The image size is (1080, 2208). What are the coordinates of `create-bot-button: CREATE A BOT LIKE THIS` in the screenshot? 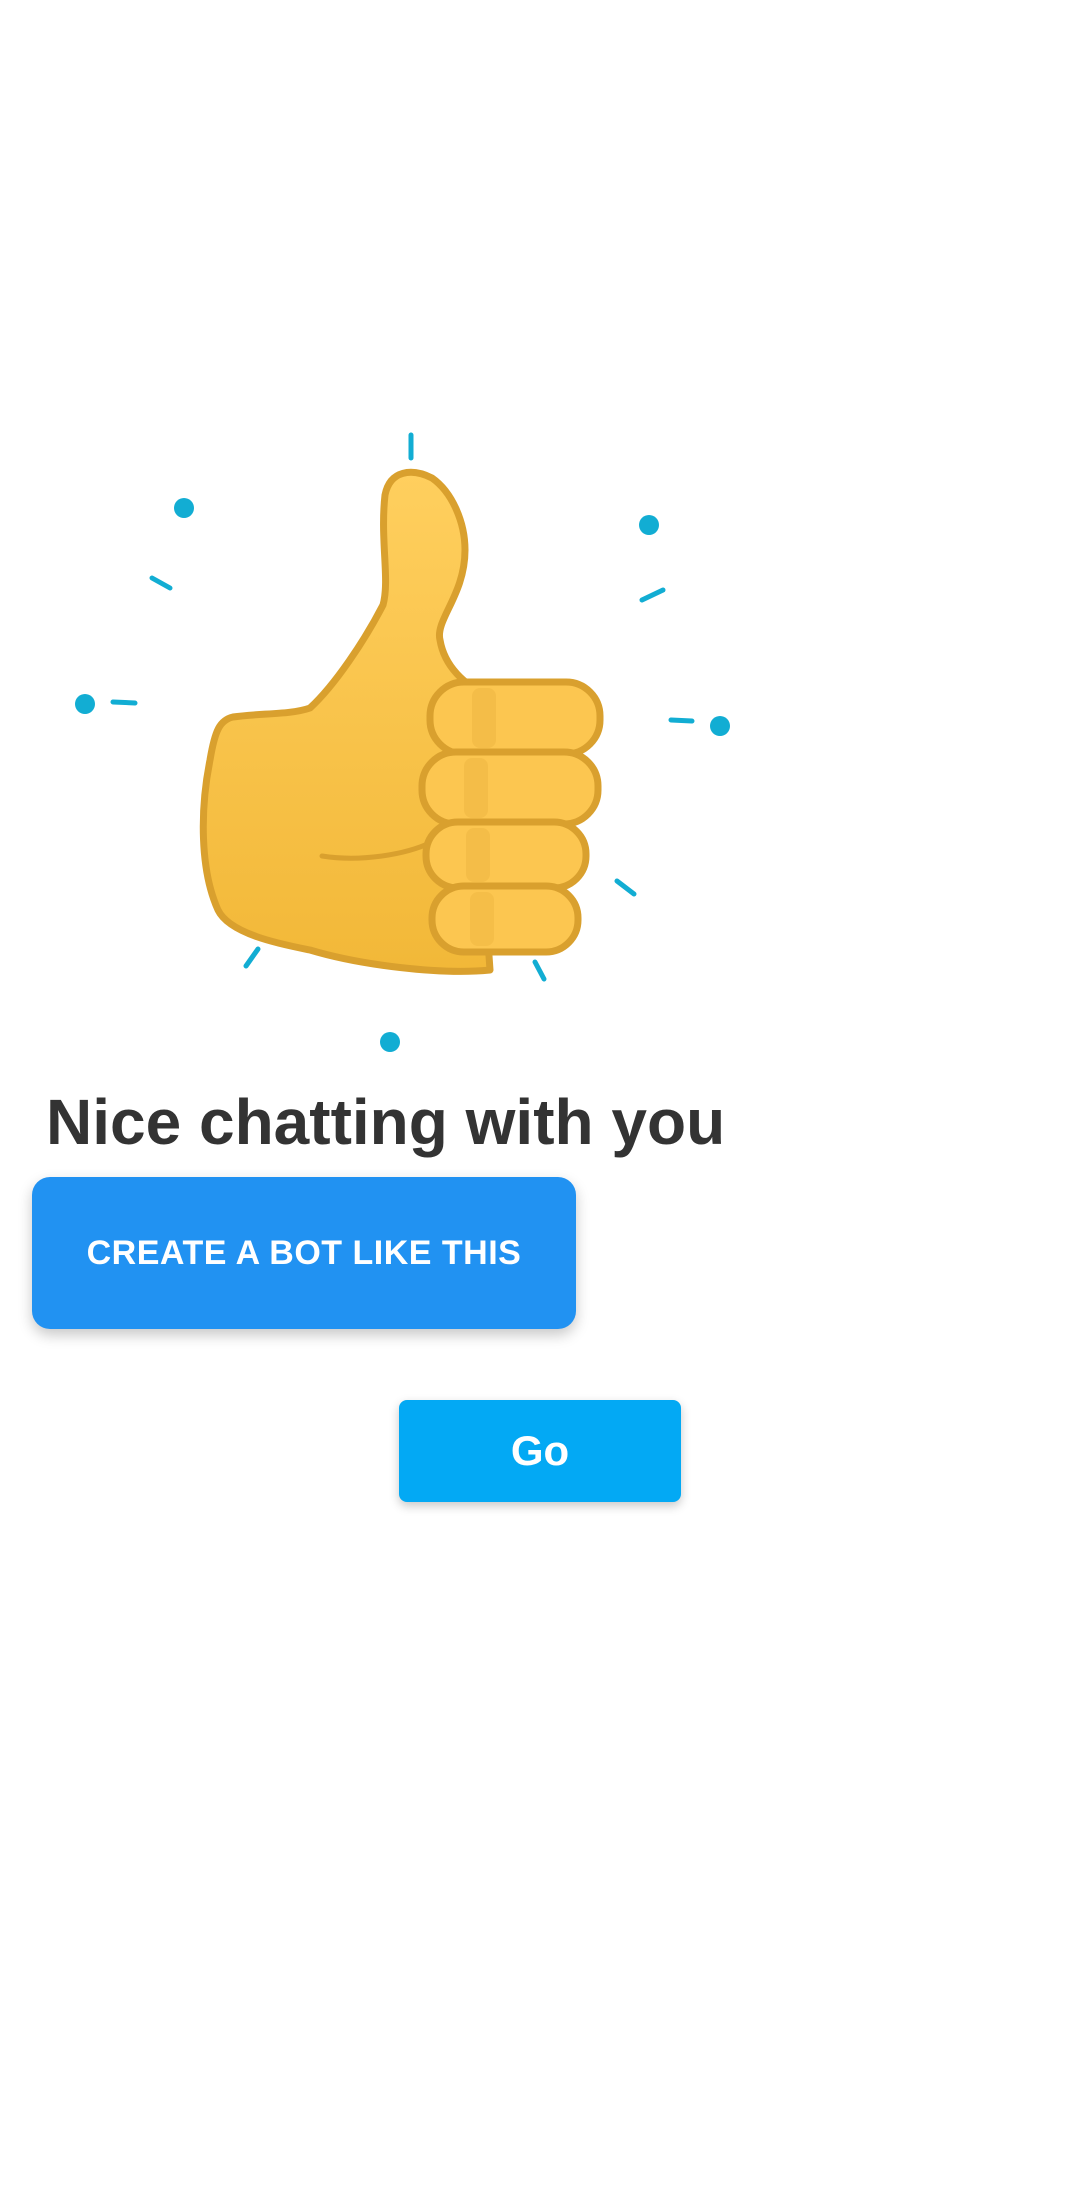 It's located at (304, 1253).